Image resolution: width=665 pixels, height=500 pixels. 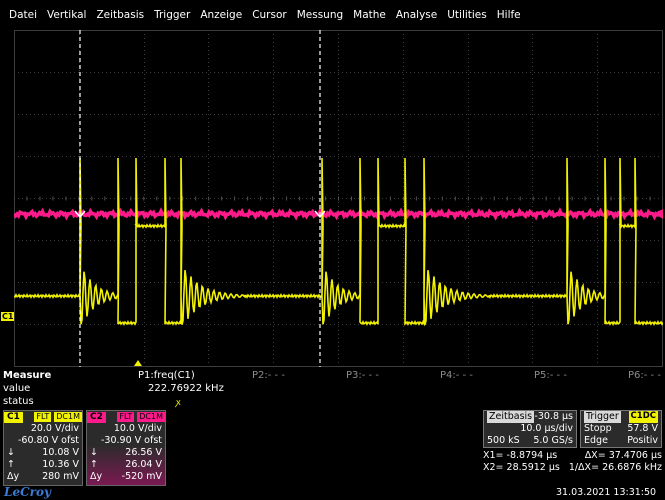 I want to click on timebase-samples: 500 kS, so click(x=503, y=440).